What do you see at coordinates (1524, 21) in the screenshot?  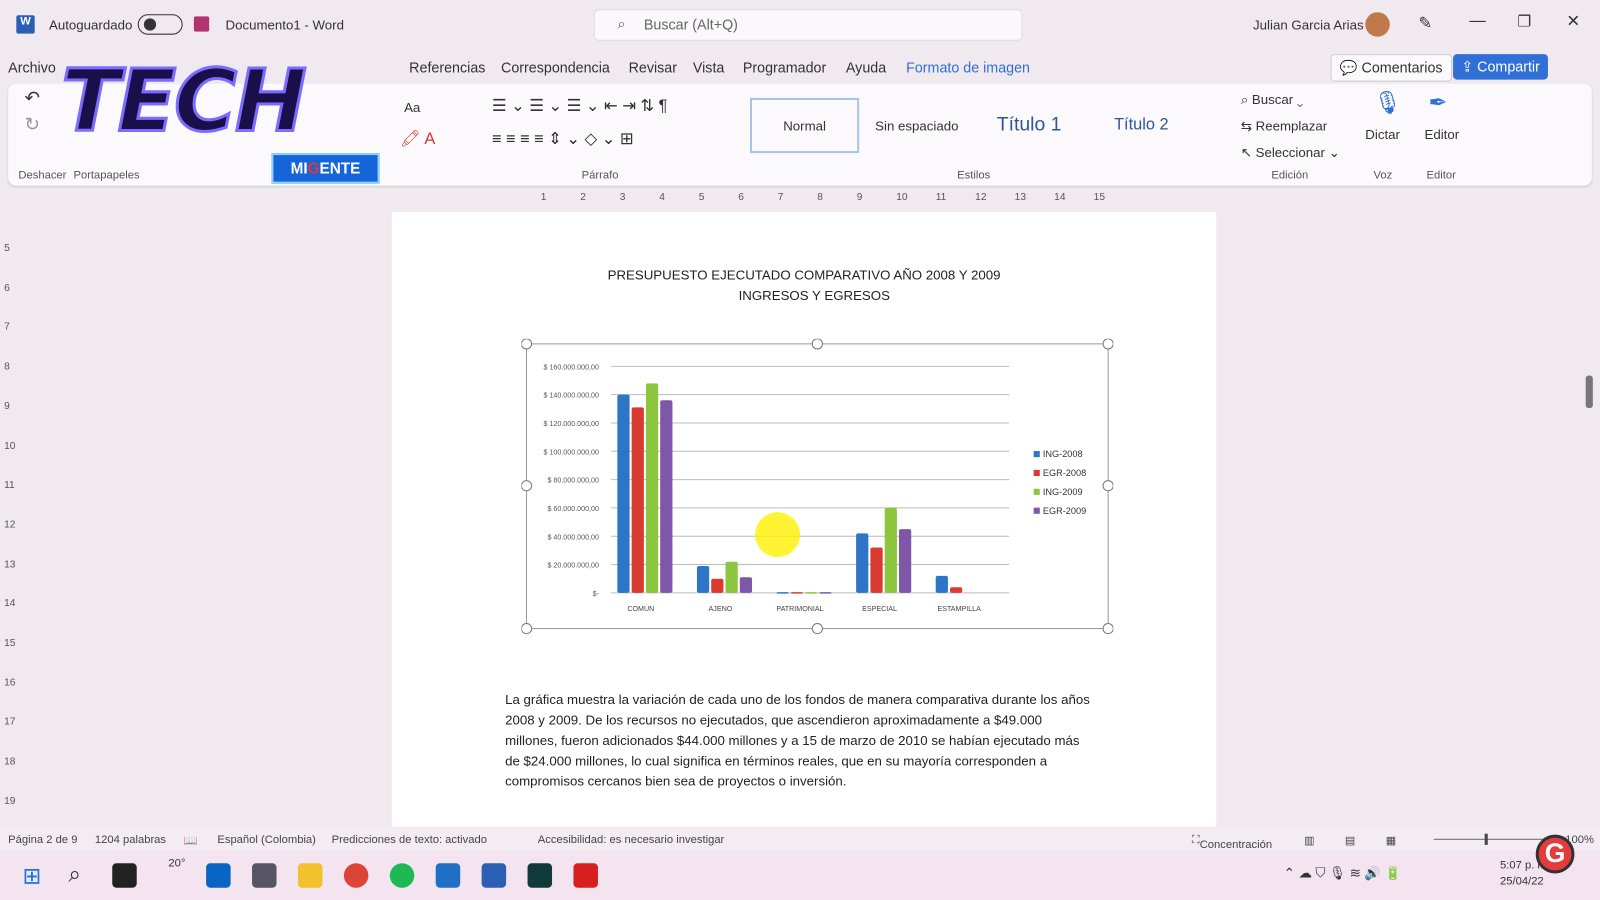 I see `restore-icon: ❐` at bounding box center [1524, 21].